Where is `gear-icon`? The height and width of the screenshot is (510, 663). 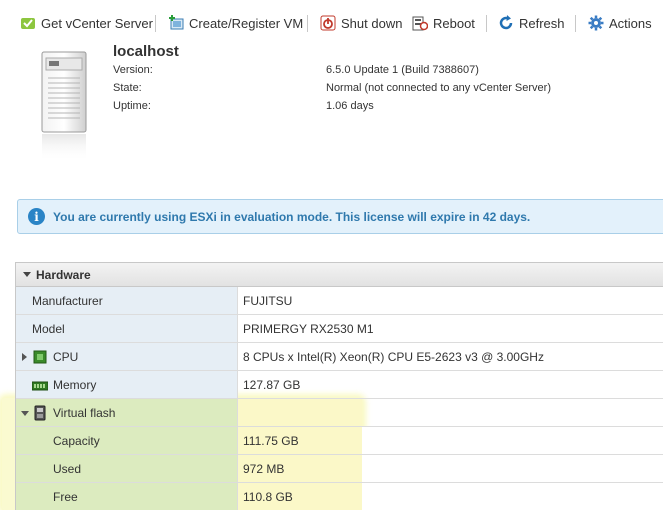 gear-icon is located at coordinates (596, 23).